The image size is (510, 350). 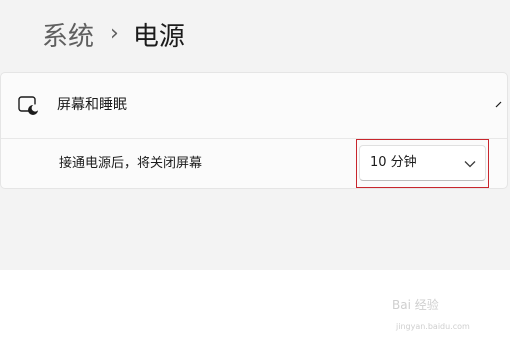 I want to click on setting-label: 接通电源后，将关闭屏幕, so click(x=131, y=163).